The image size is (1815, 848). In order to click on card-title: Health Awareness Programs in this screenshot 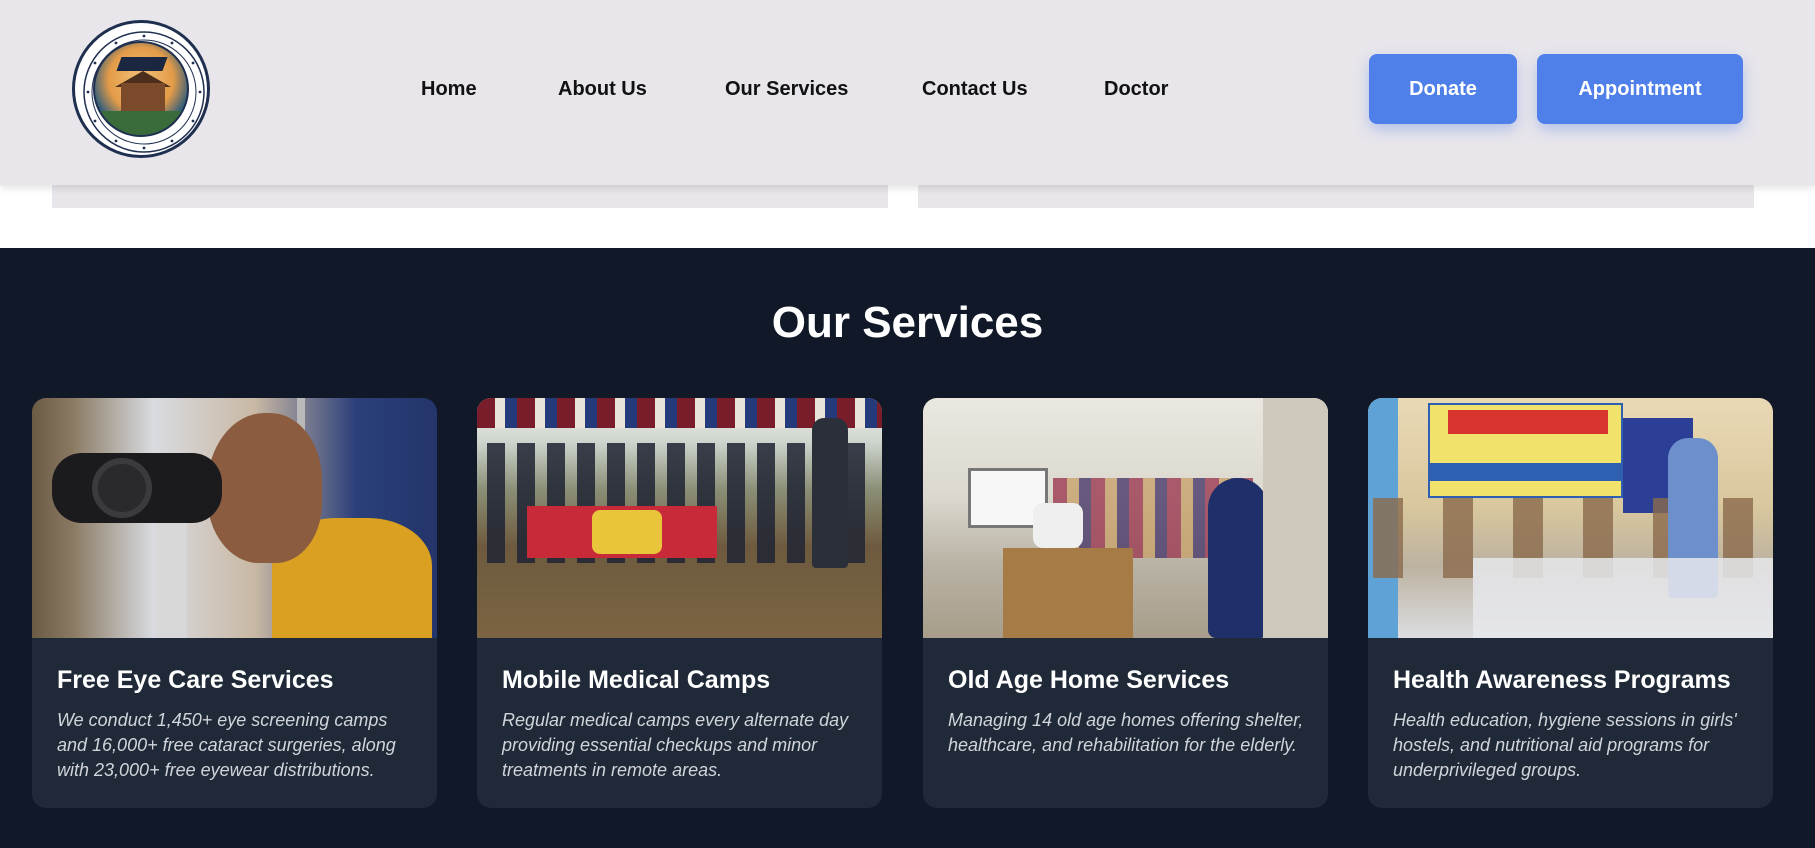, I will do `click(1562, 680)`.